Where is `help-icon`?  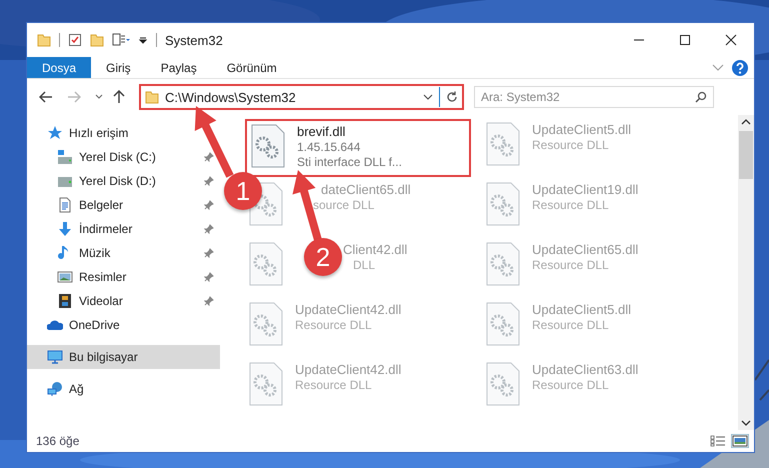 help-icon is located at coordinates (740, 68).